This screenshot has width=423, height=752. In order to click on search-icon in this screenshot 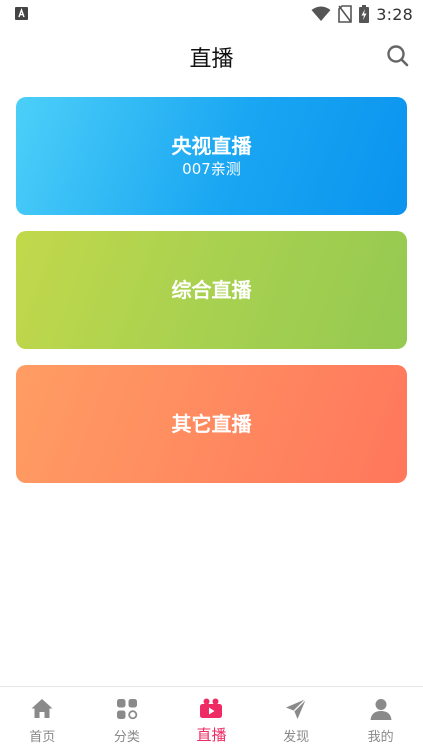, I will do `click(398, 56)`.